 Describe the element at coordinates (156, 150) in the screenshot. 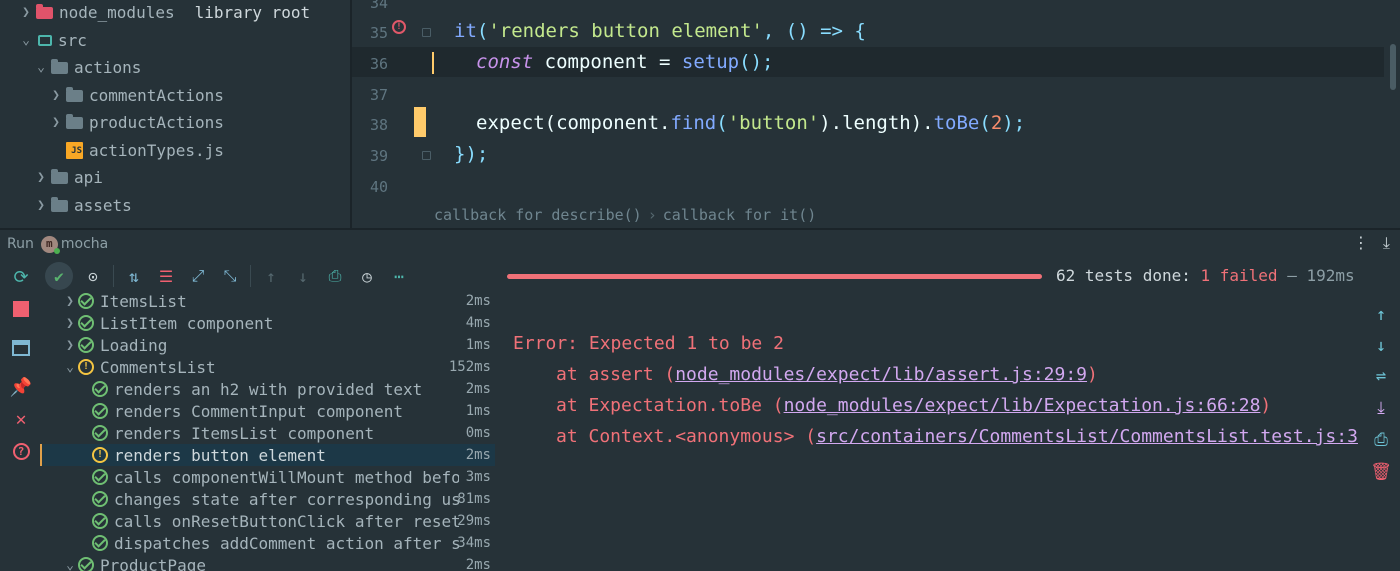

I see `tree-item-label: actionTypes.js` at that location.